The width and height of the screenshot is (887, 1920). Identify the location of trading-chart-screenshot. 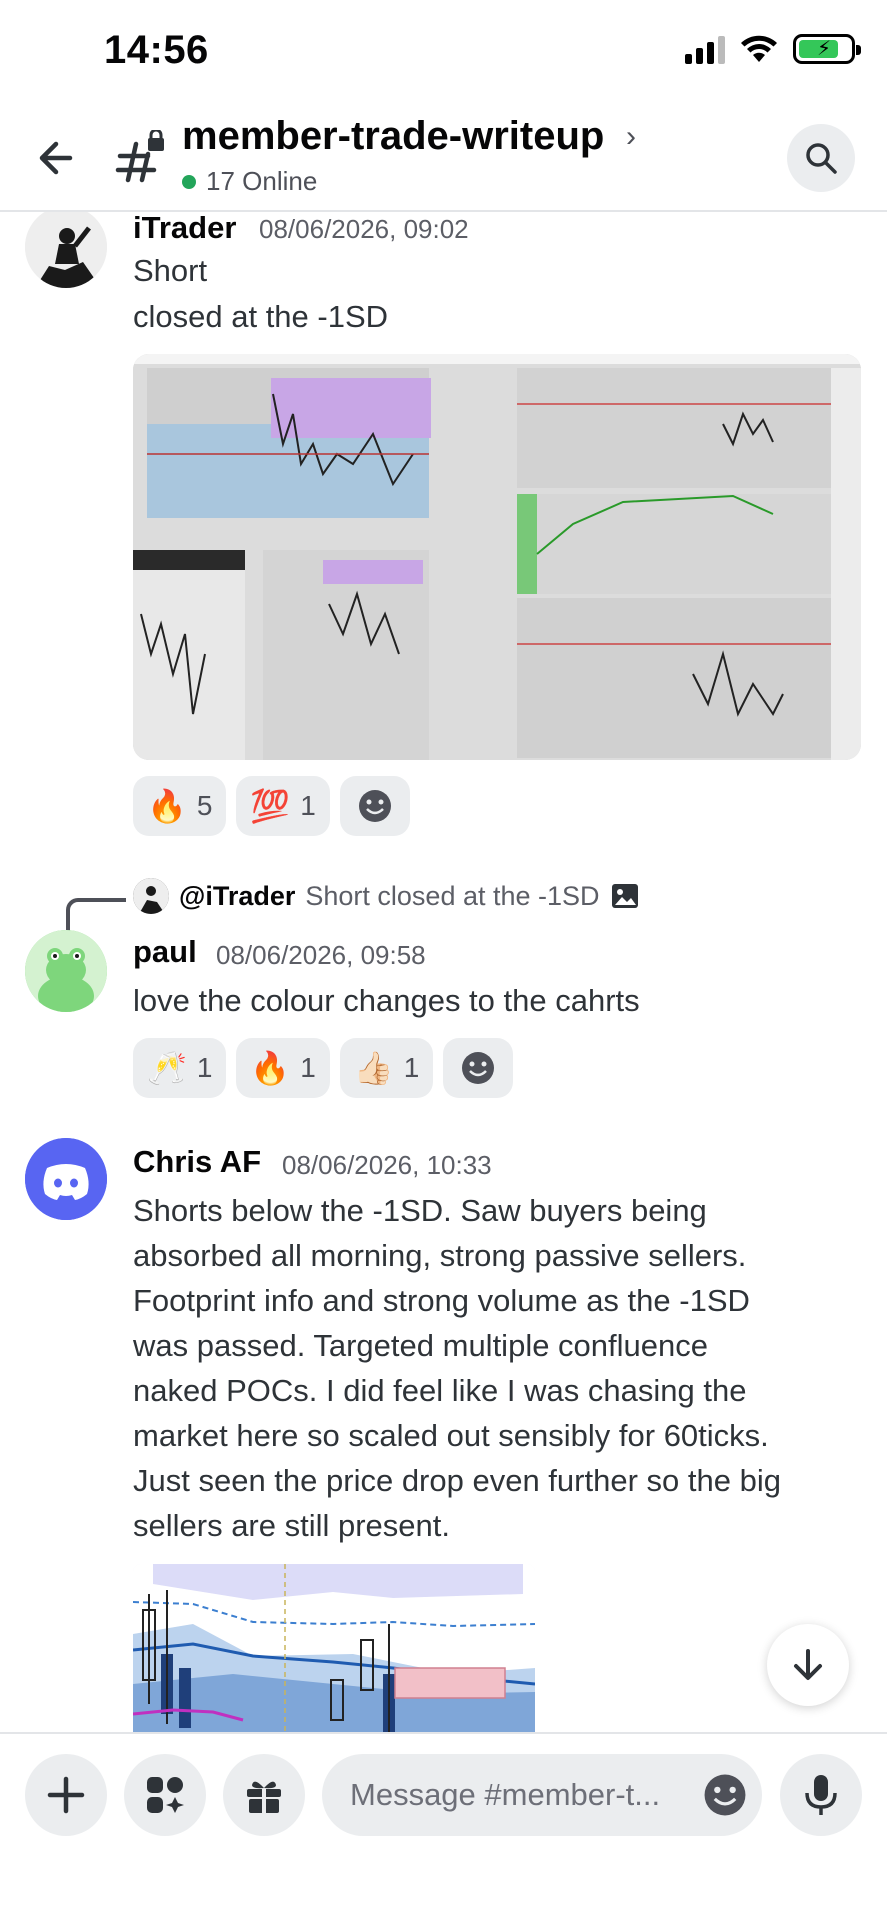
(334, 1648).